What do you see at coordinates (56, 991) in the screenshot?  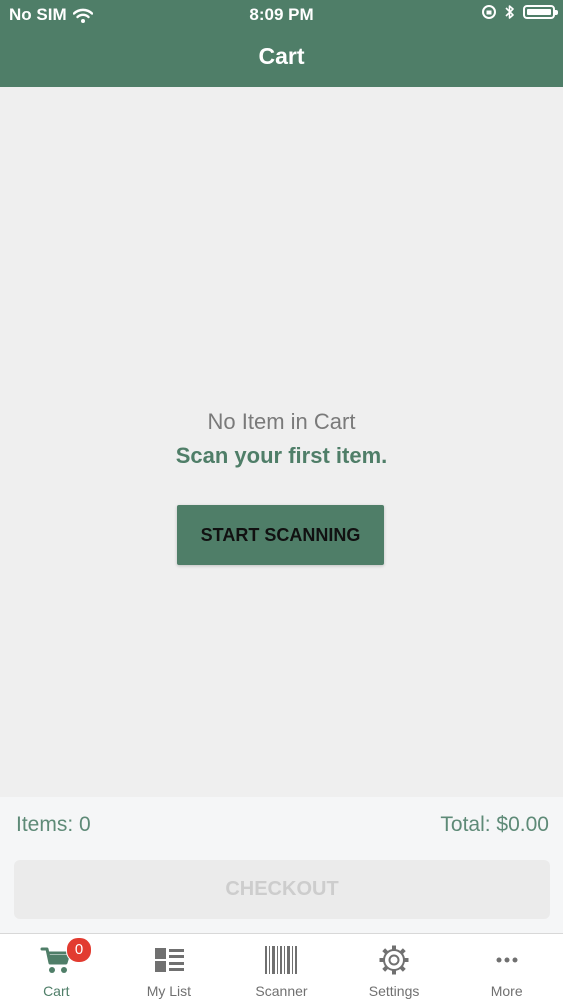 I see `tab-cart-label: Cart` at bounding box center [56, 991].